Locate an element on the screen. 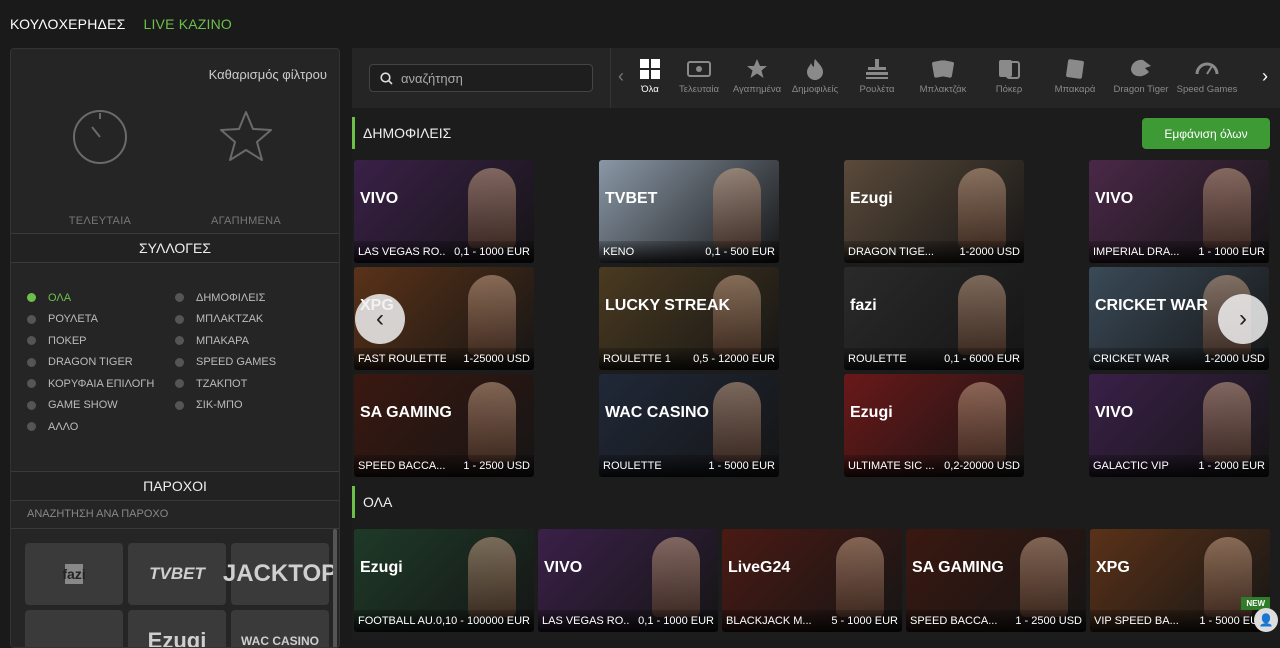 This screenshot has height=648, width=1280. category-speedometer: Speed Games is located at coordinates (1207, 80).